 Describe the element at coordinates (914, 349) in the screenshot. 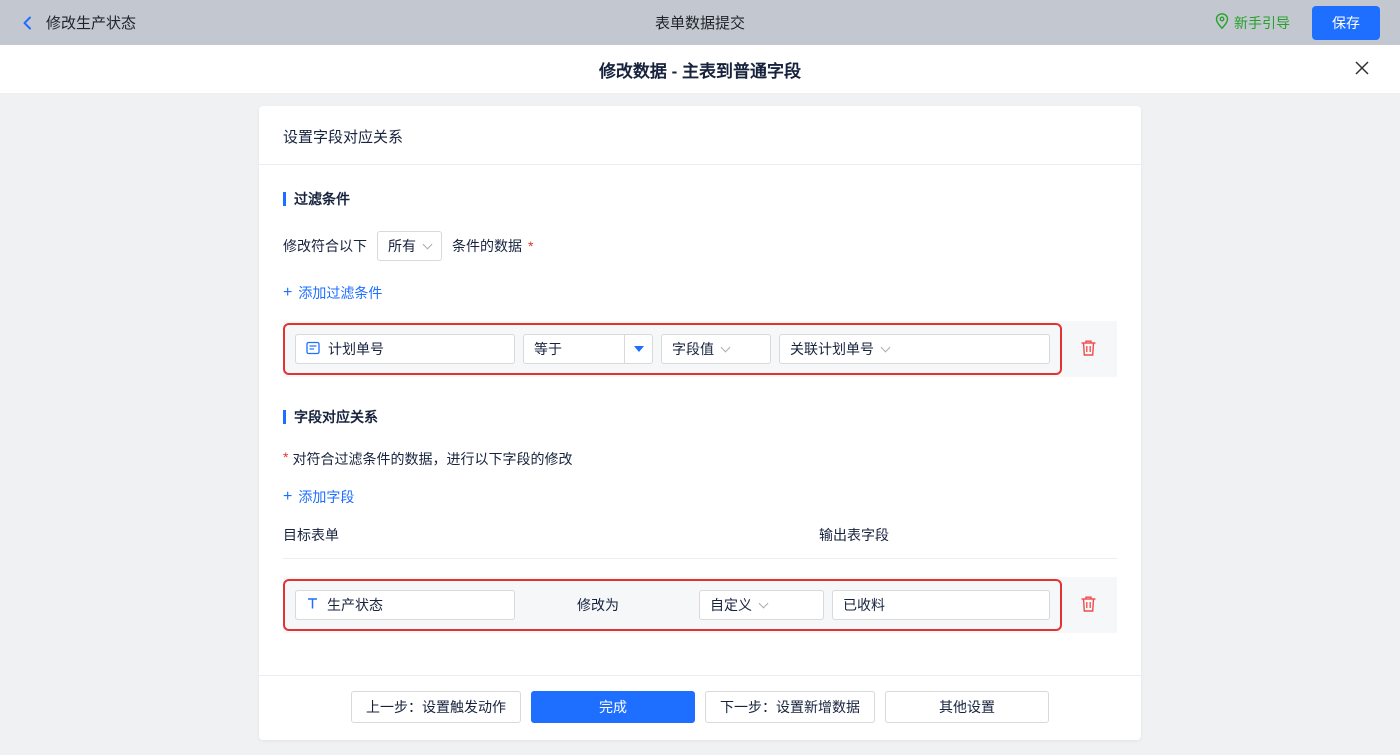

I see `compare-value-select: 关联计划单号` at that location.